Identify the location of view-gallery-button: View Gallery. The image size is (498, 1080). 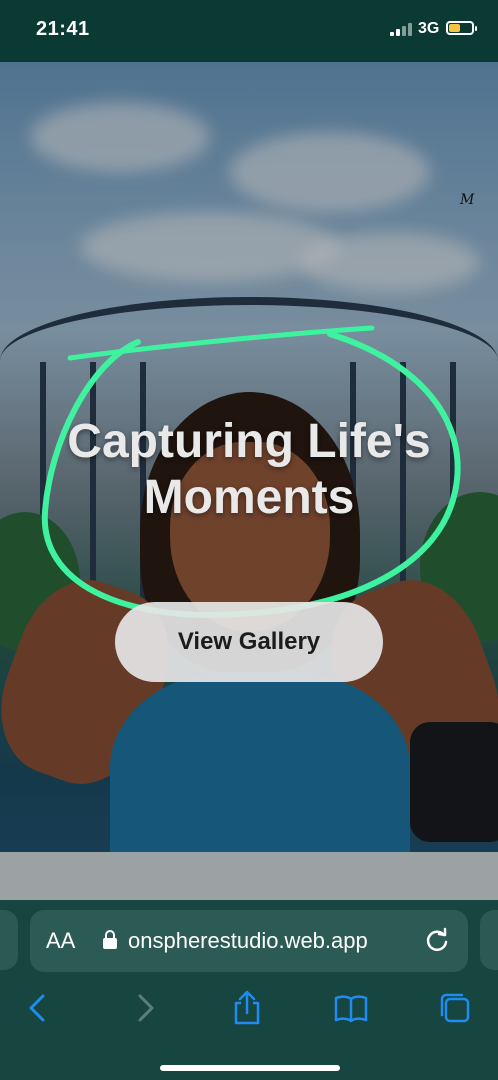
(249, 642).